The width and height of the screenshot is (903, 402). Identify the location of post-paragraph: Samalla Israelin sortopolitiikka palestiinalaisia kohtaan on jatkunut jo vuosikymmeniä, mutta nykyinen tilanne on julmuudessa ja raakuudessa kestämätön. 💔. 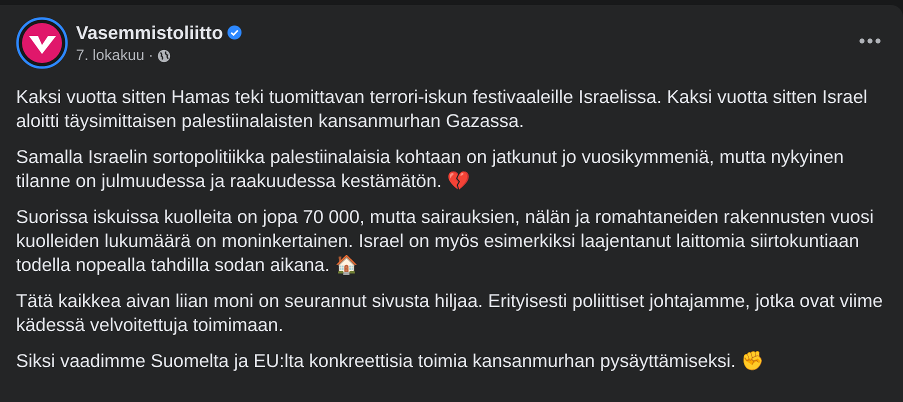
(430, 168).